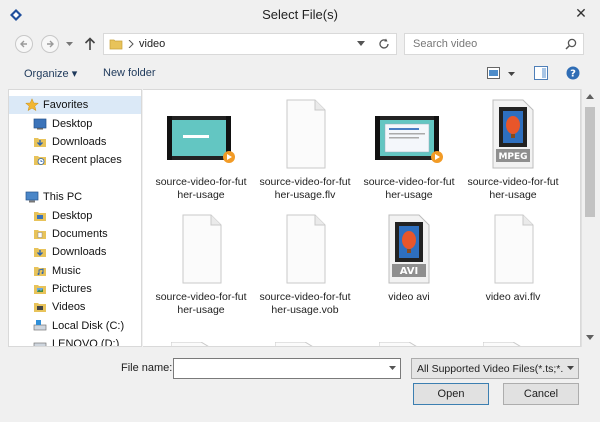 Image resolution: width=600 pixels, height=422 pixels. What do you see at coordinates (409, 249) in the screenshot?
I see `avi-file-icon: AVI` at bounding box center [409, 249].